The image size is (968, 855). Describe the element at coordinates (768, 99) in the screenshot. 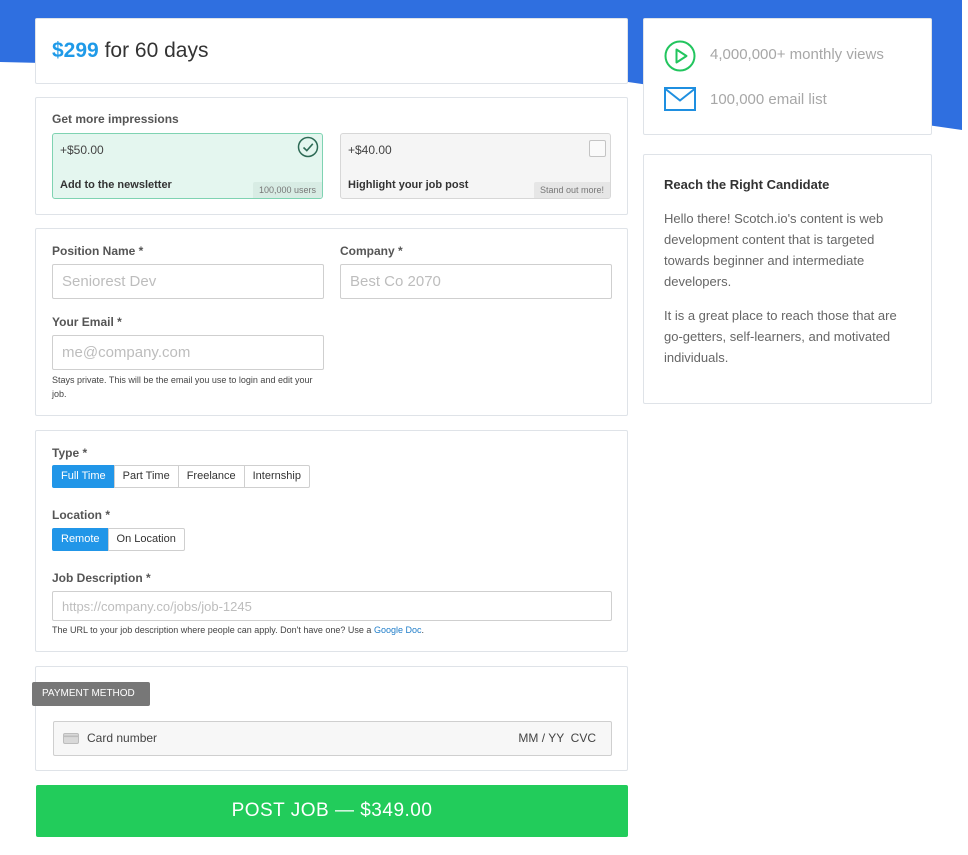

I see `stat-email-text: 100,000 email list` at that location.